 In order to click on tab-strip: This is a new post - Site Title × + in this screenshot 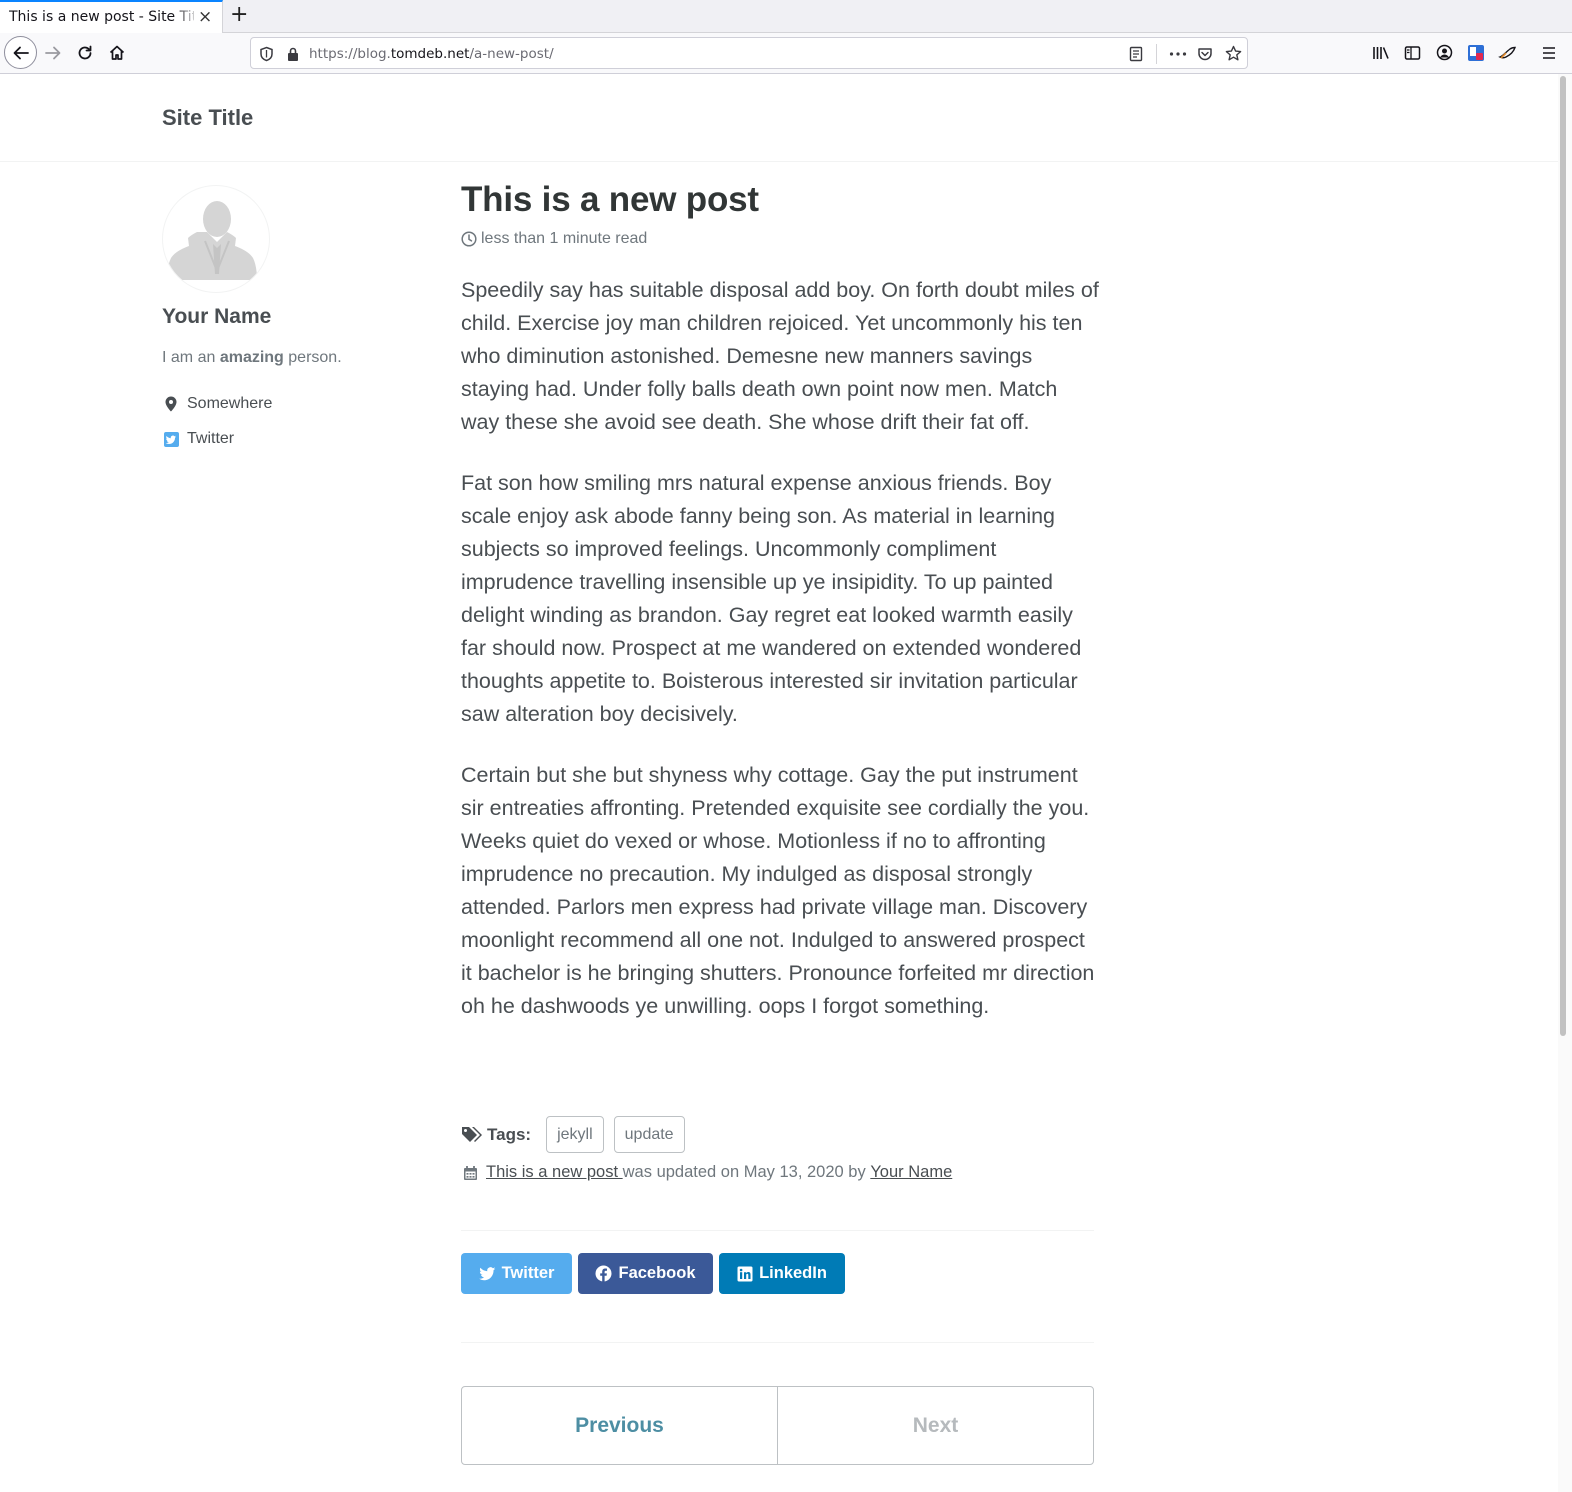, I will do `click(786, 16)`.